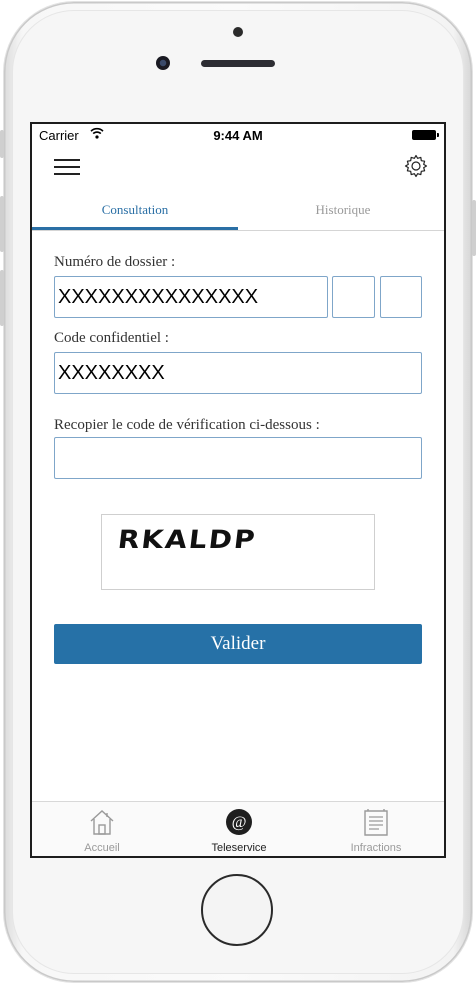 This screenshot has width=476, height=986. I want to click on hamburger-menu-icon, so click(67, 167).